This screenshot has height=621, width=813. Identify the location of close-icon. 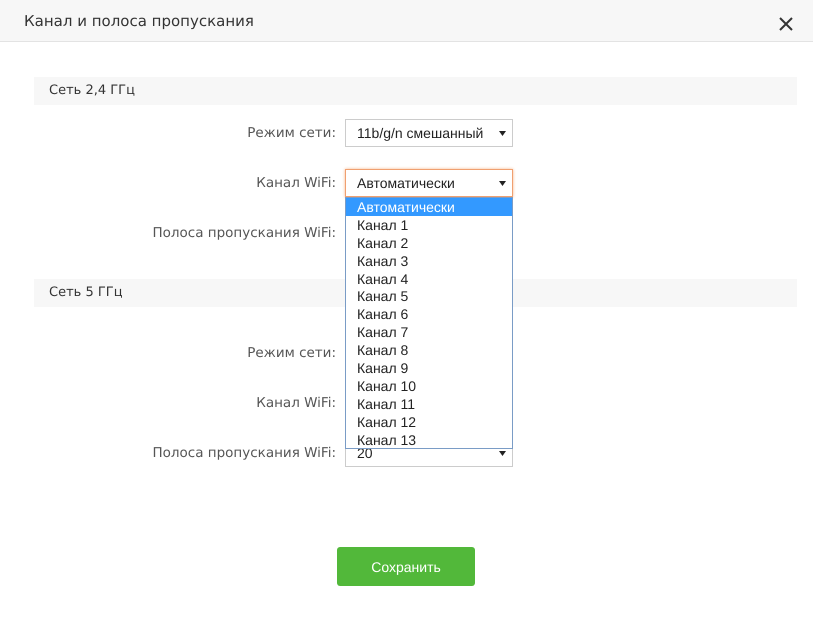
(786, 23).